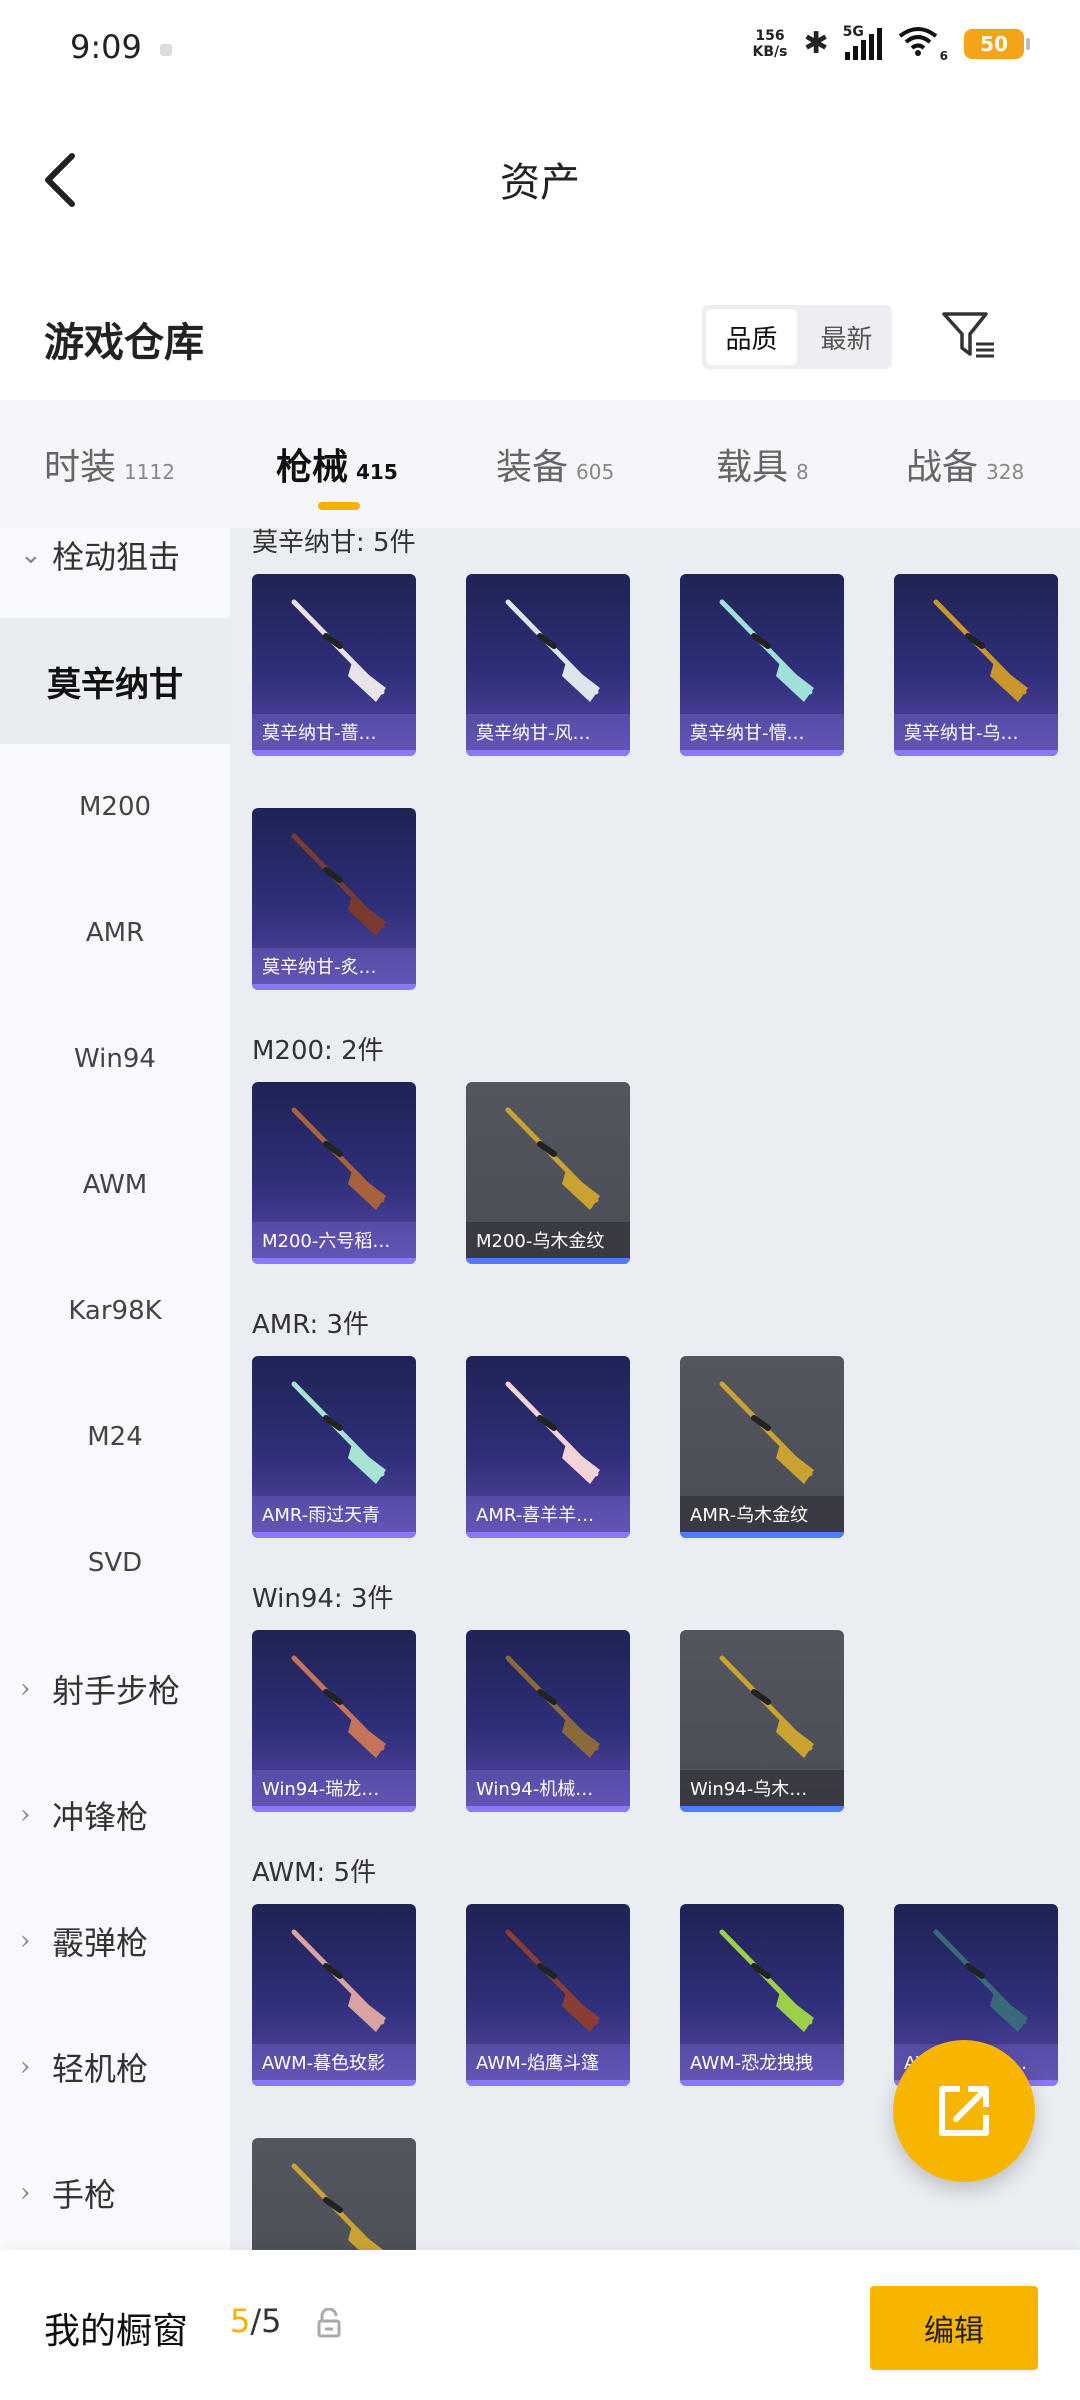 The image size is (1080, 2400). Describe the element at coordinates (312, 467) in the screenshot. I see `tab-label: 枪械` at that location.